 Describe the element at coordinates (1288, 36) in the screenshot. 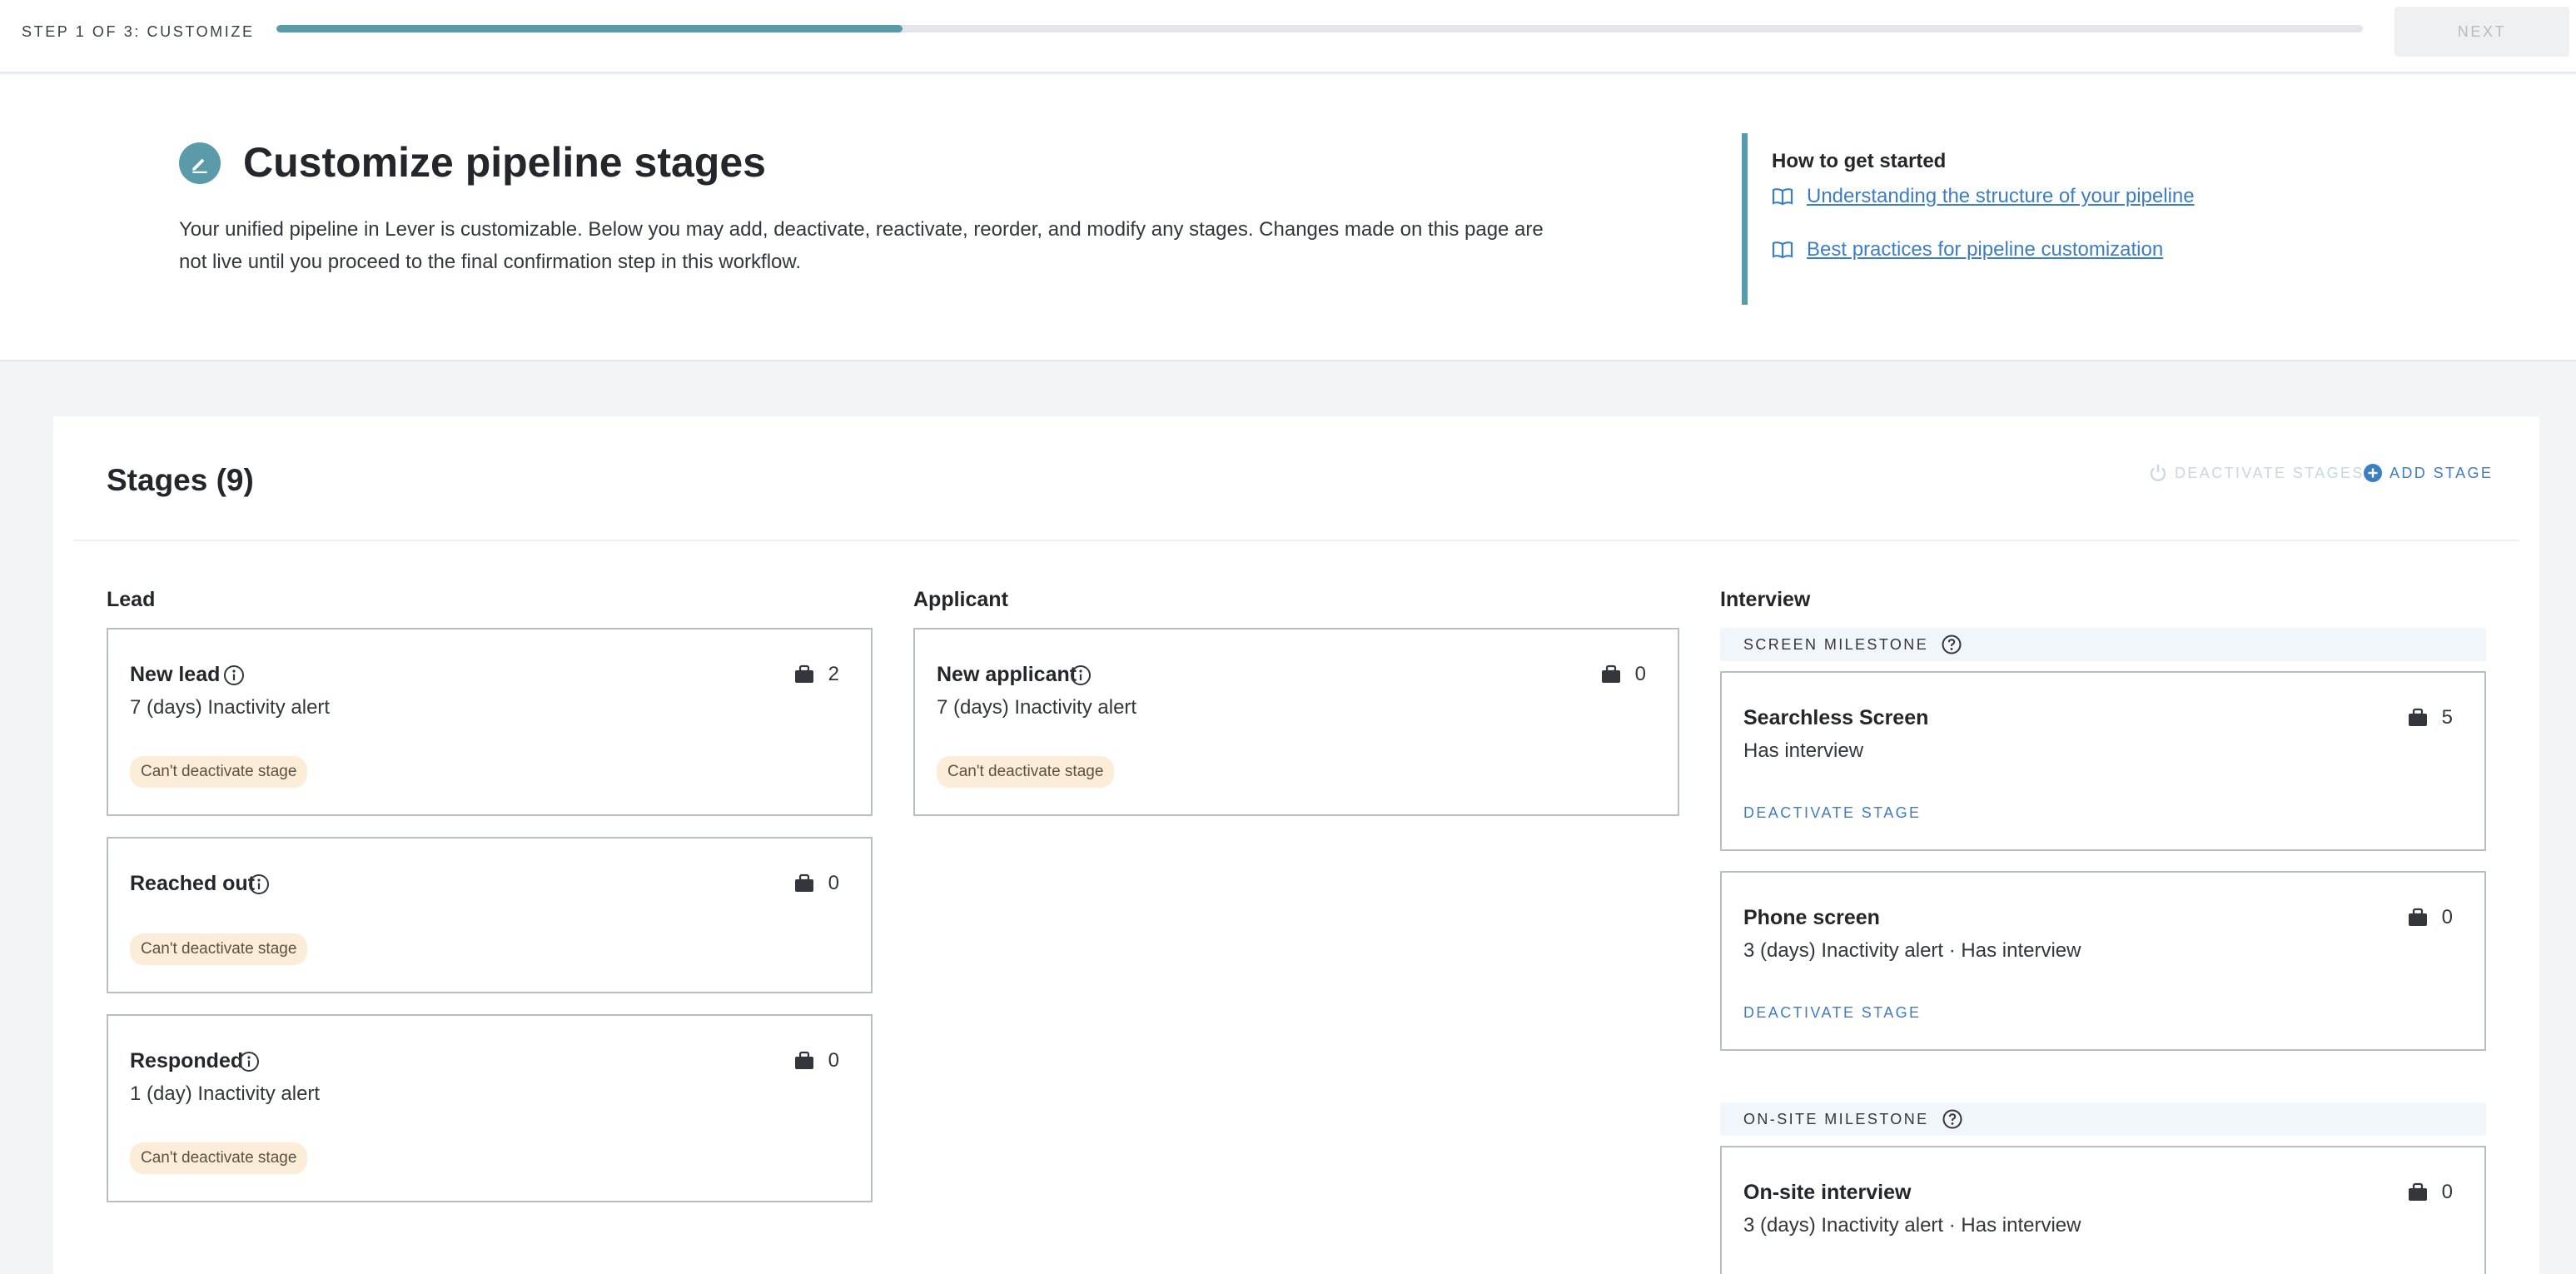

I see `progress-header: STEP 1 OF 3: CUSTOMIZE NEXT` at that location.